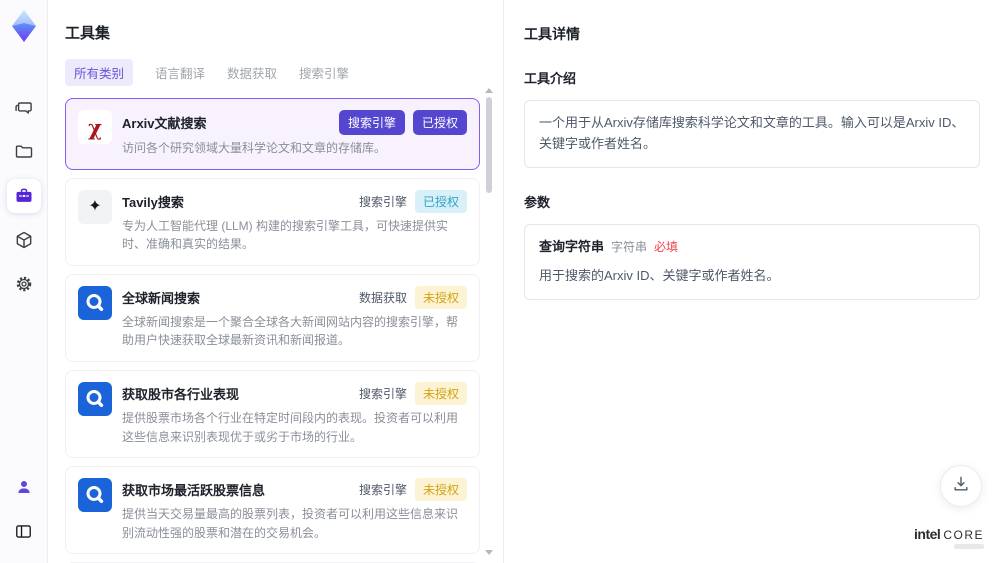  I want to click on list-scrollbar, so click(489, 321).